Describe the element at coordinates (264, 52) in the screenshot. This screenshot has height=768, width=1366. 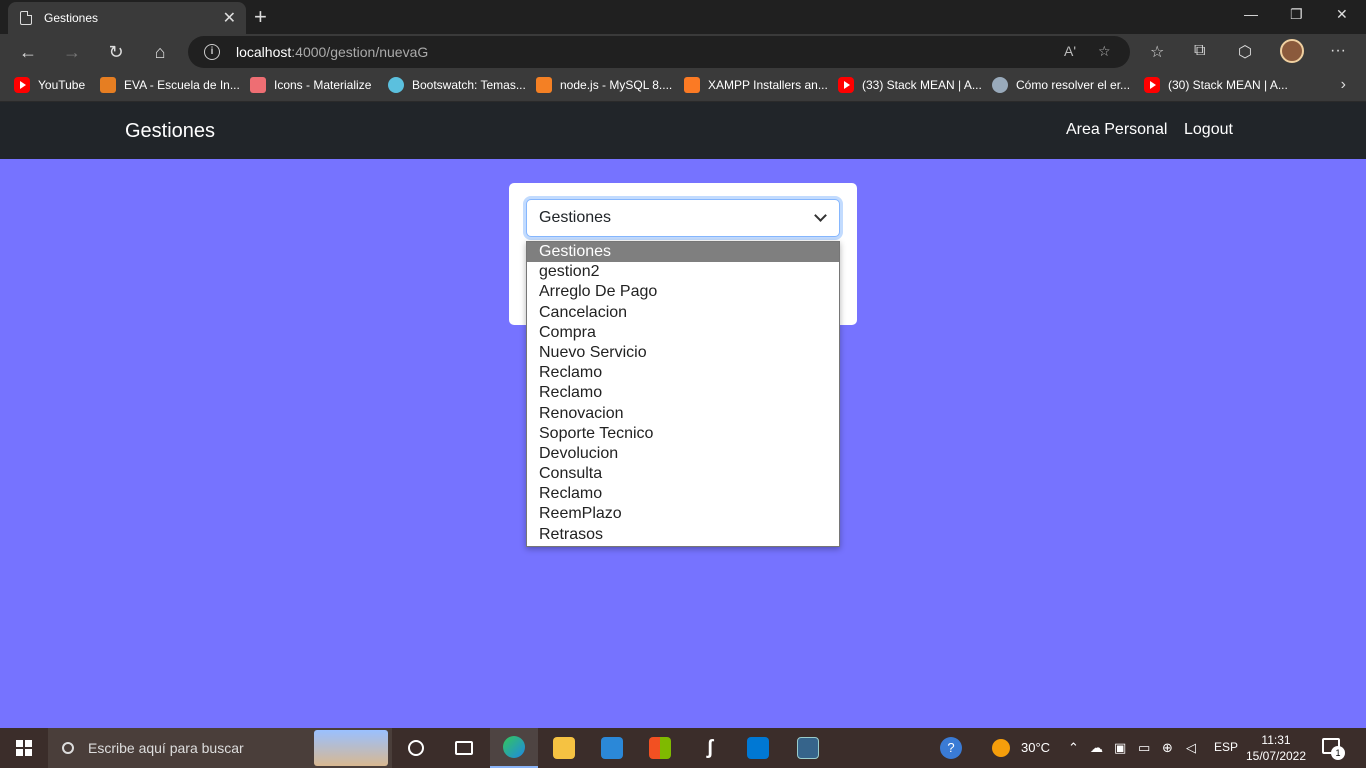
I see `url-host: localhost` at that location.